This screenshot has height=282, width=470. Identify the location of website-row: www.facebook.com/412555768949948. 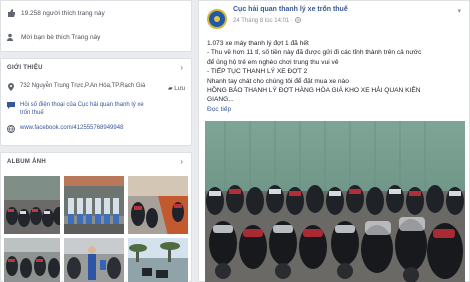
(96, 129).